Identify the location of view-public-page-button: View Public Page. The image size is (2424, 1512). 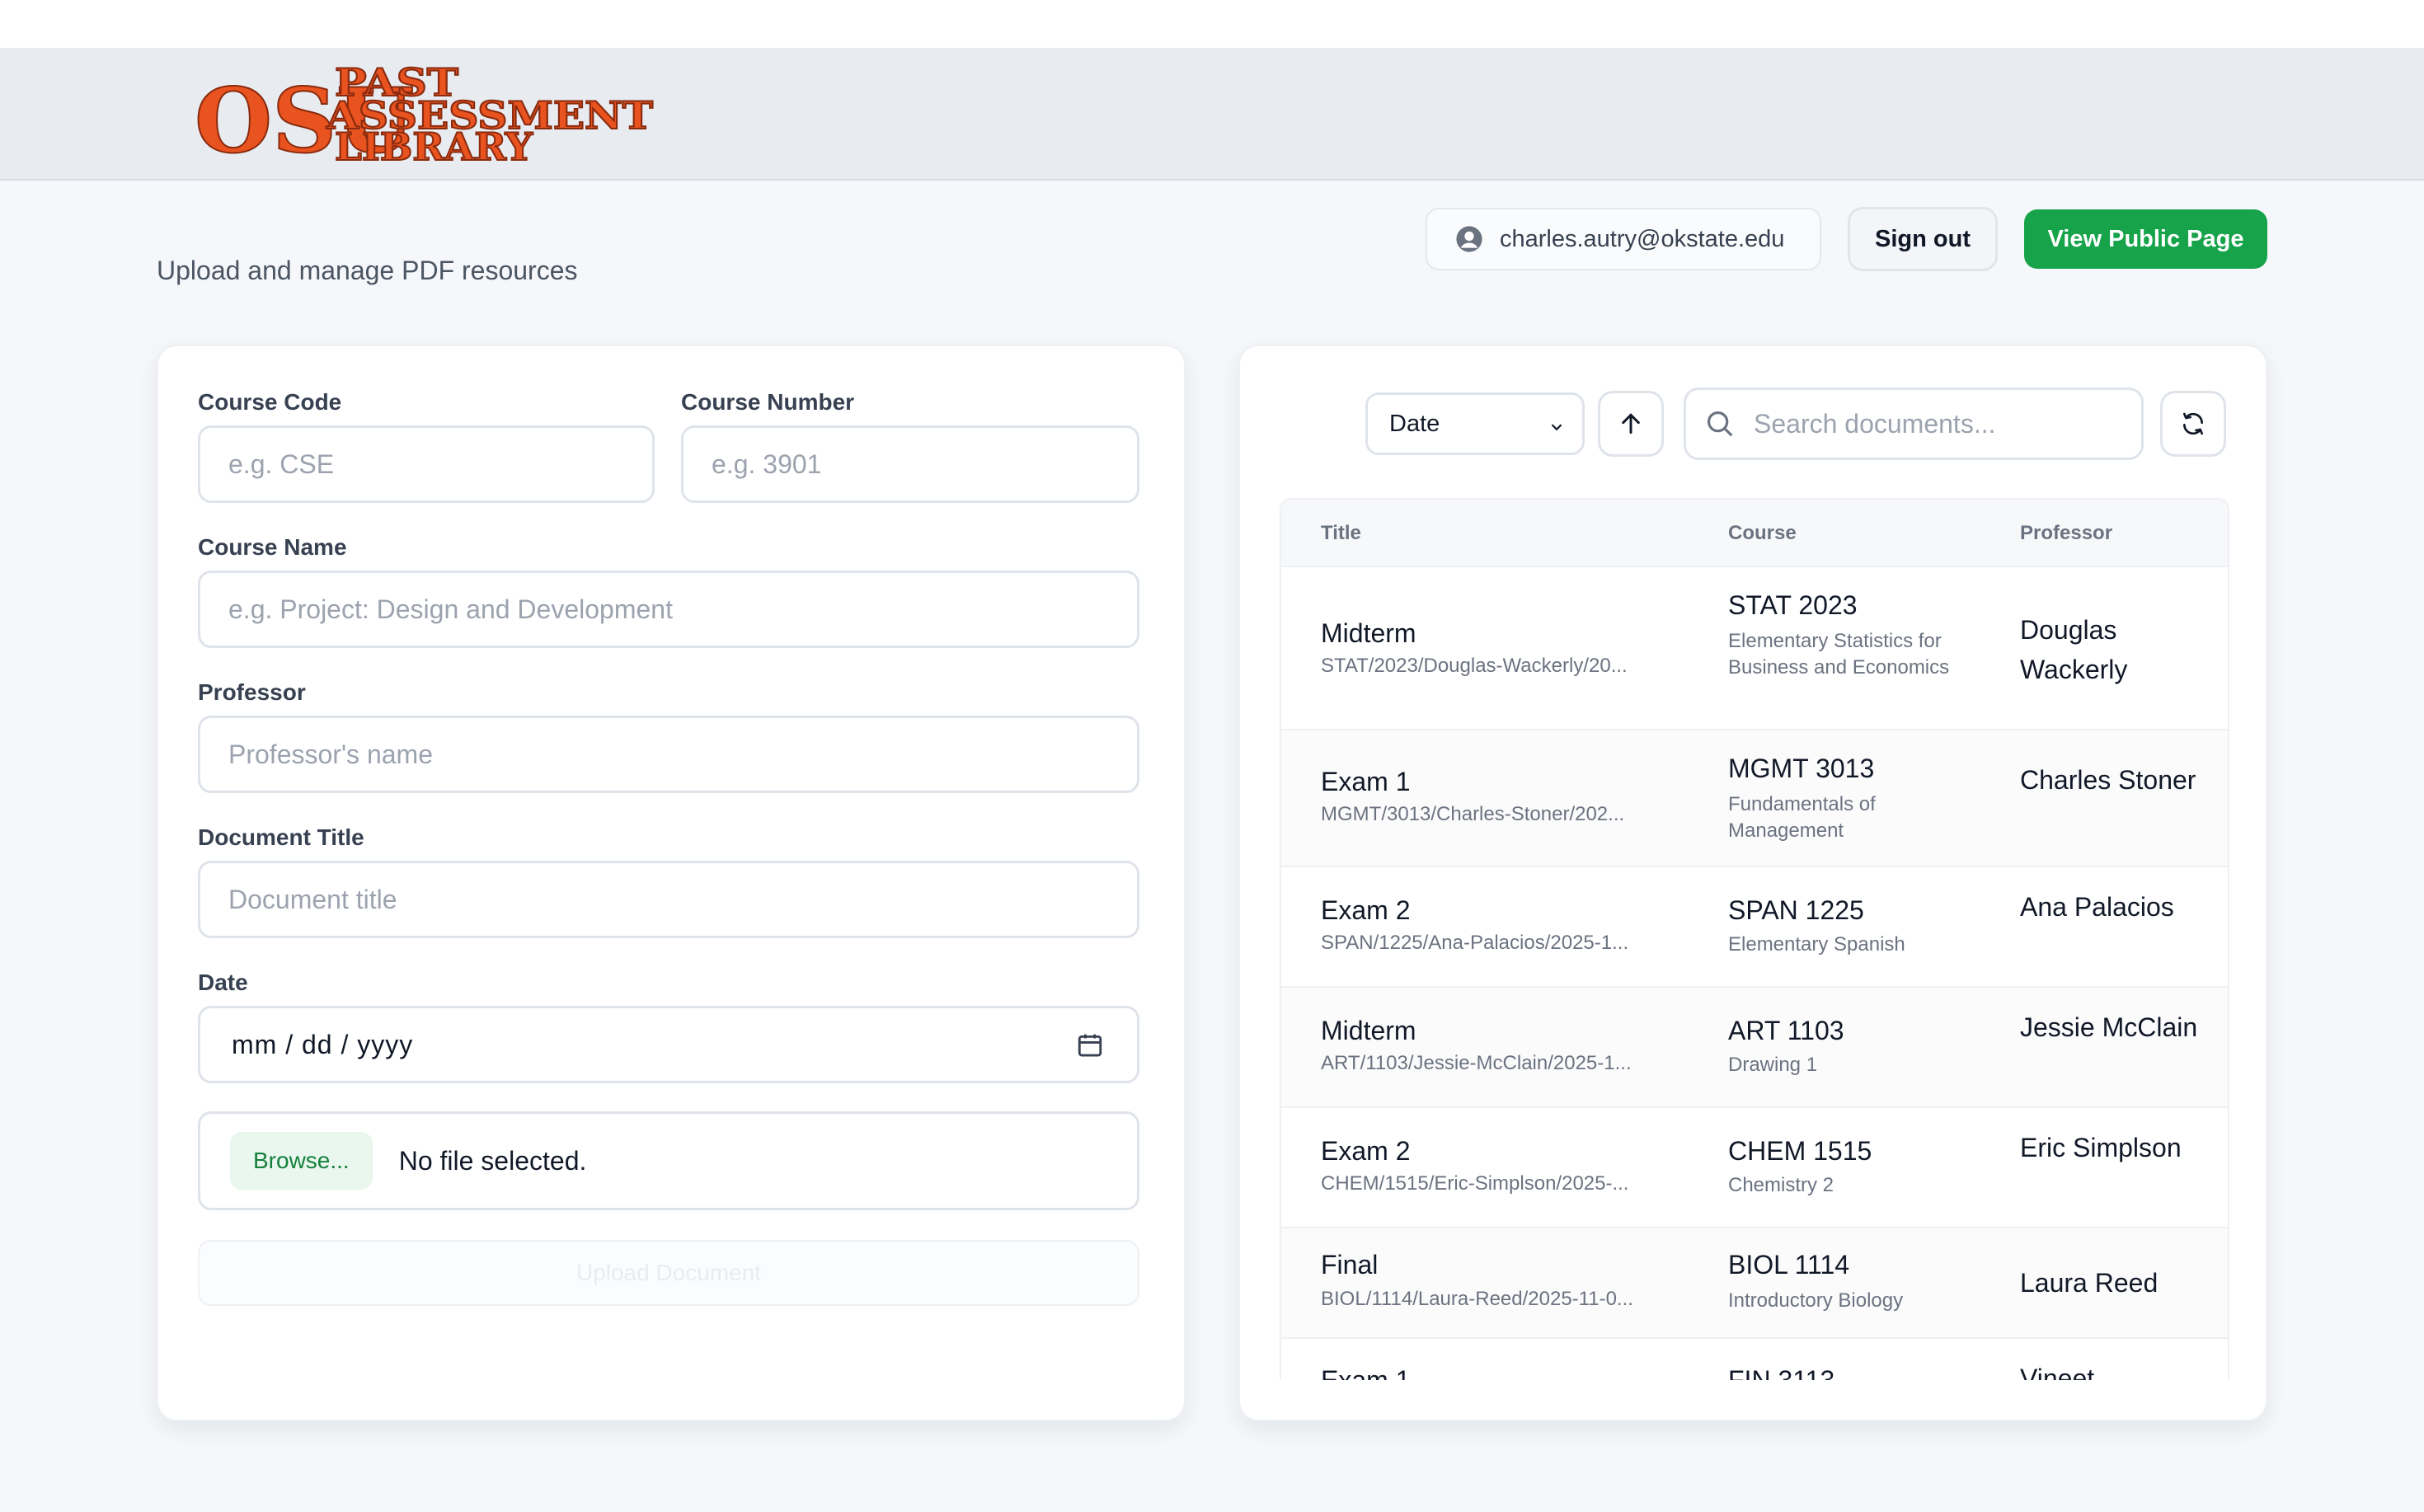
(2145, 239).